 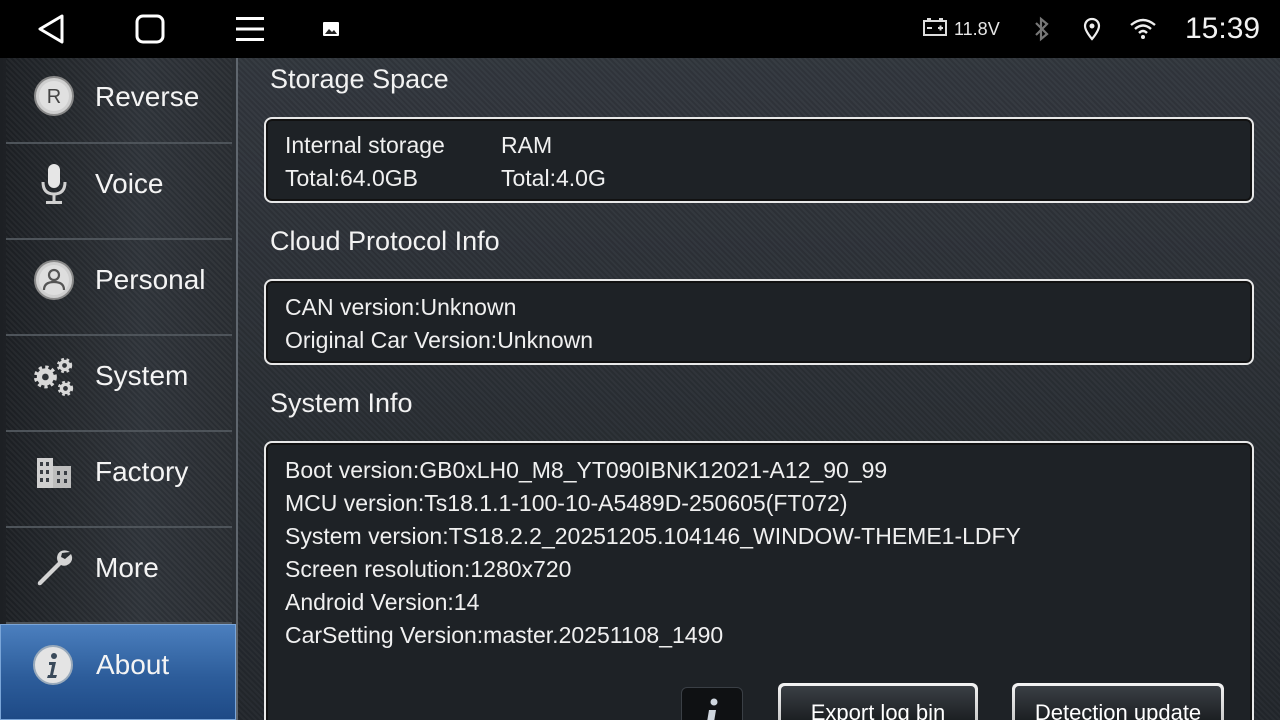 I want to click on sidebar-item-reverse: R Reverse, so click(x=119, y=101).